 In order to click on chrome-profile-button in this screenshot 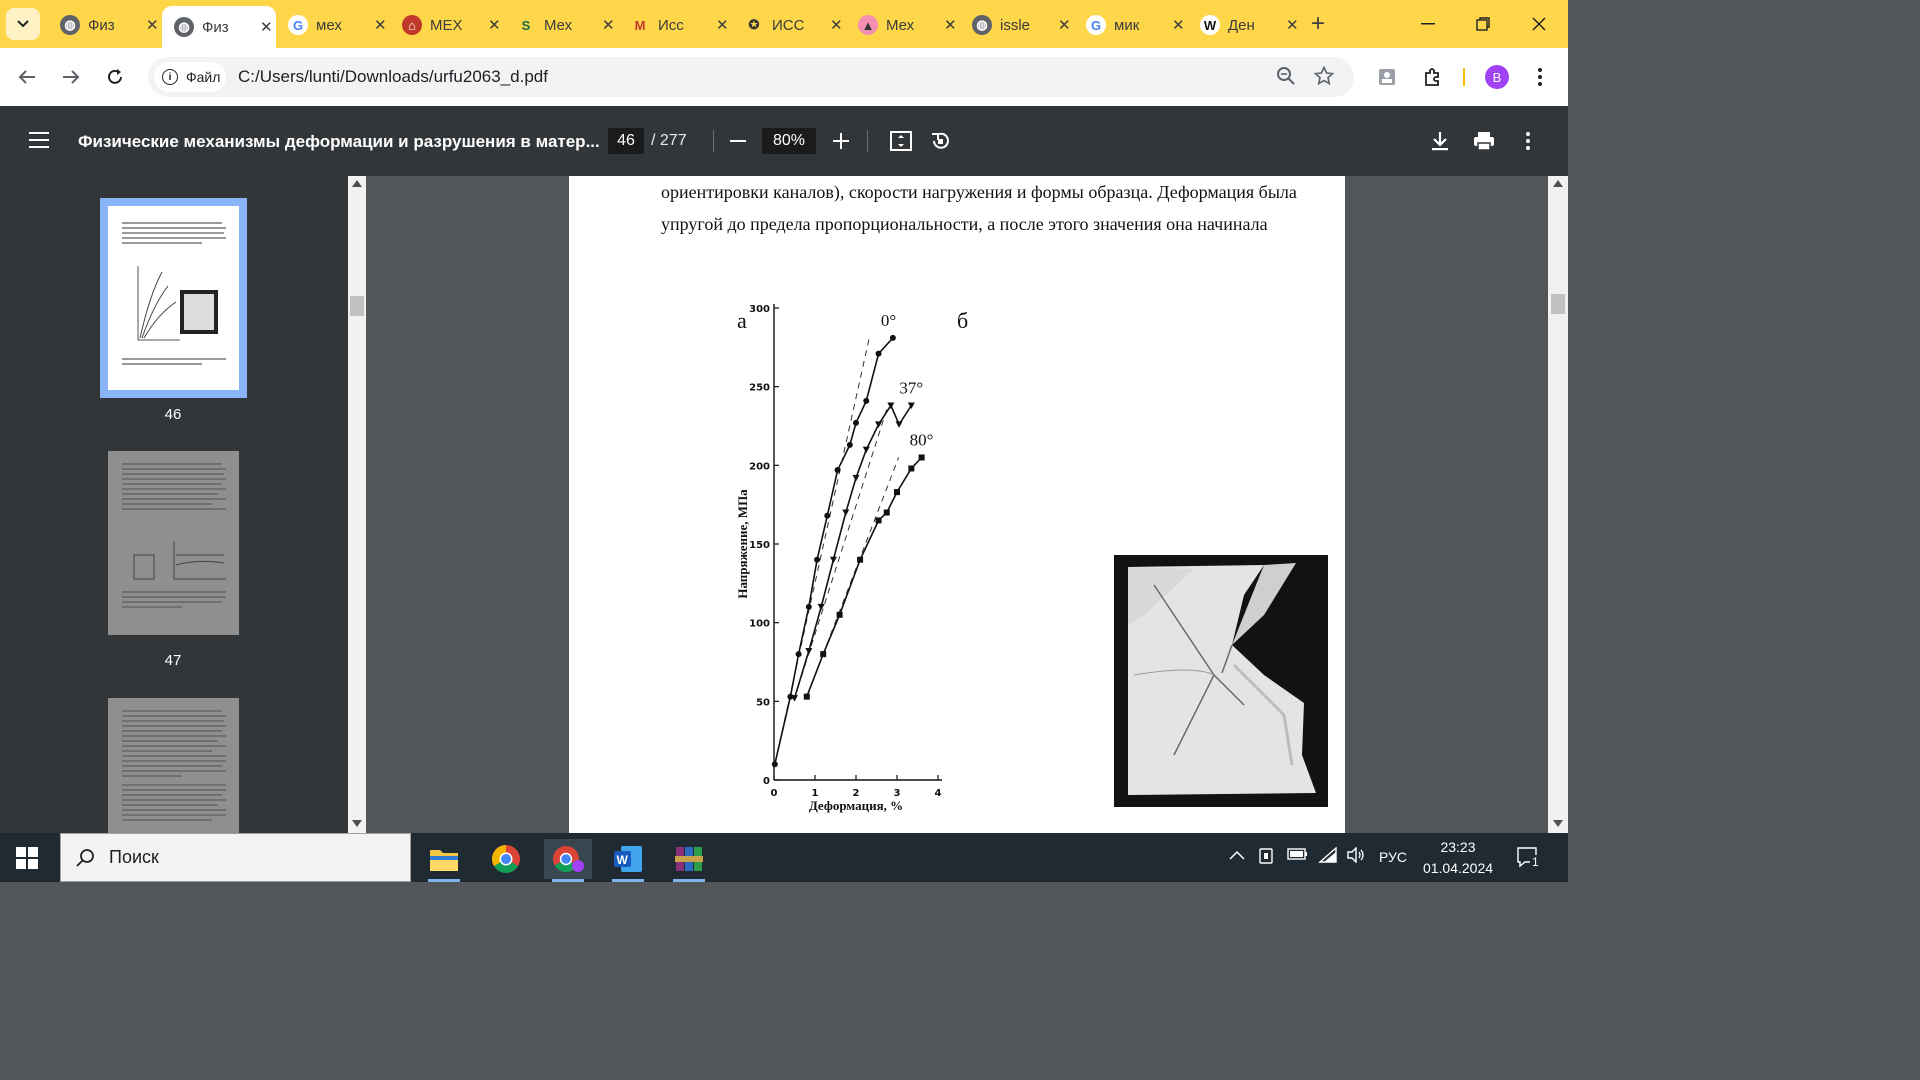, I will do `click(568, 860)`.